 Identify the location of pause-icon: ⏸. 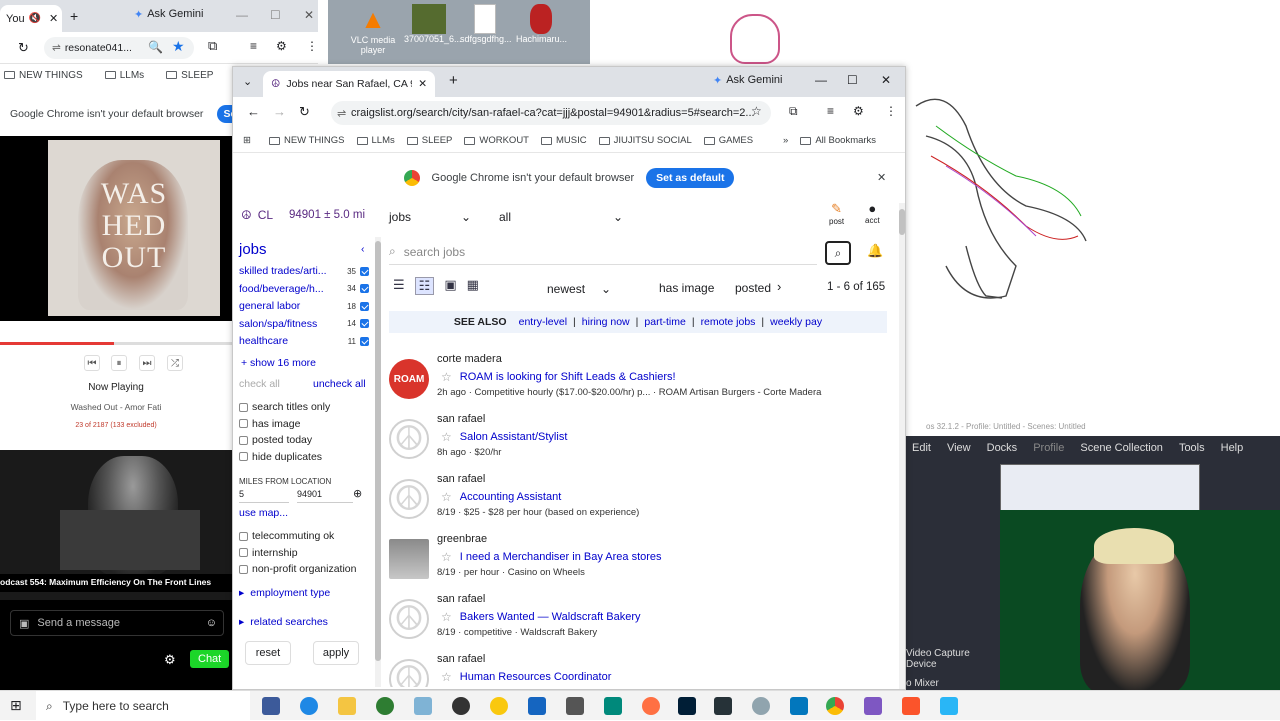
(119, 363).